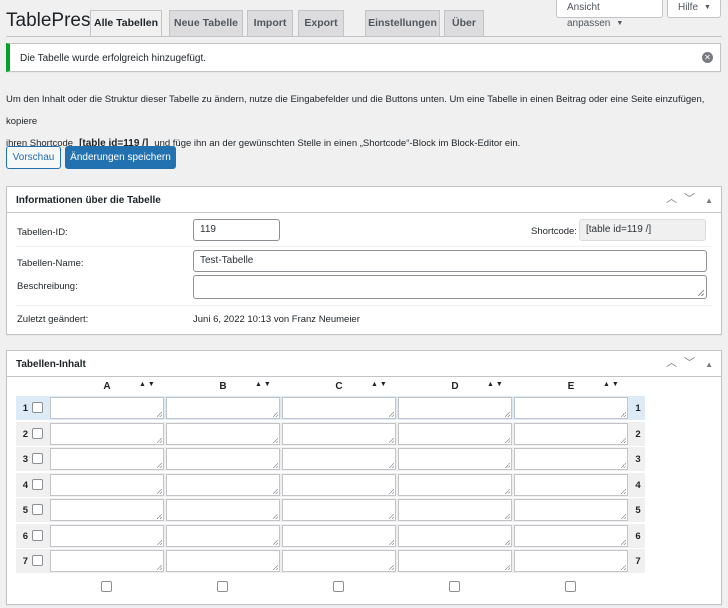  Describe the element at coordinates (206, 23) in the screenshot. I see `tab-new-table: Neue Tabelle` at that location.